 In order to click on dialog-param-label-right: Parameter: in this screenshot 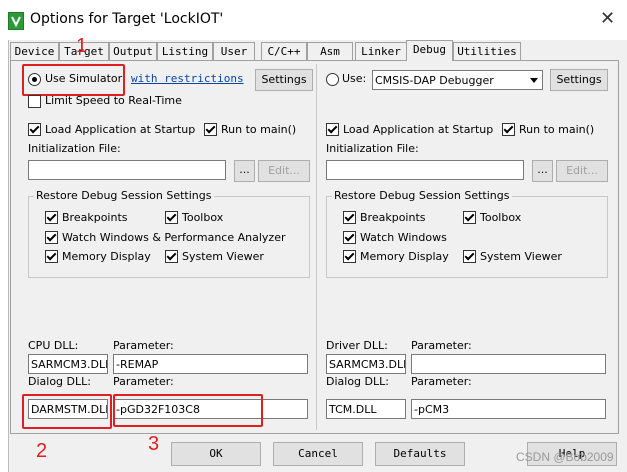, I will do `click(441, 381)`.